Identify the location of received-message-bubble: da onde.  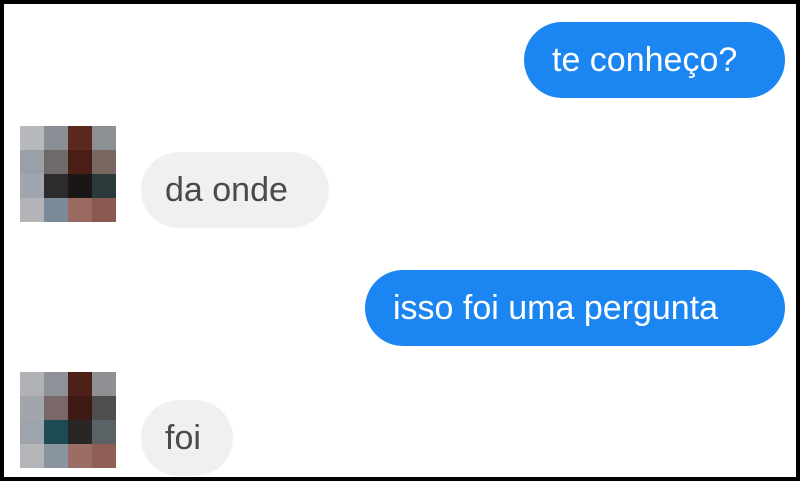
(235, 190).